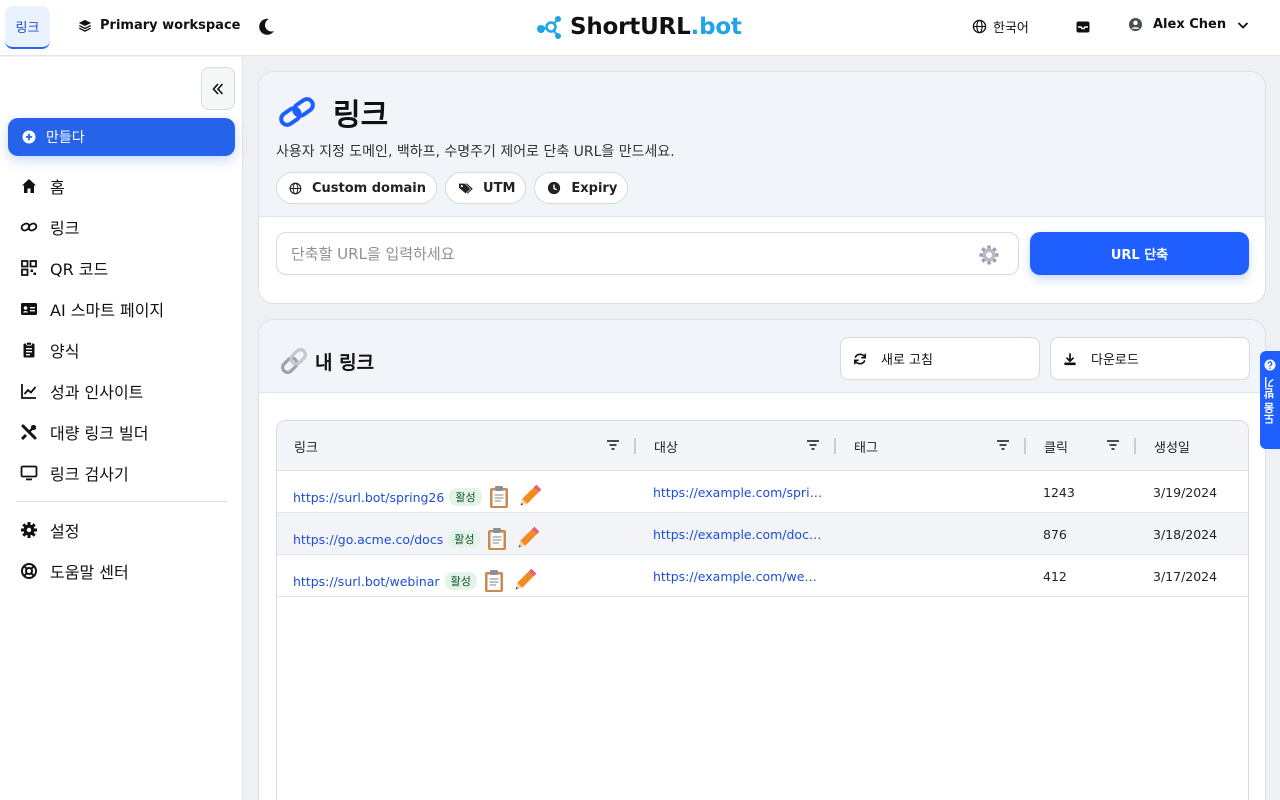  Describe the element at coordinates (127, 185) in the screenshot. I see `sidebar-item-home: 홈` at that location.